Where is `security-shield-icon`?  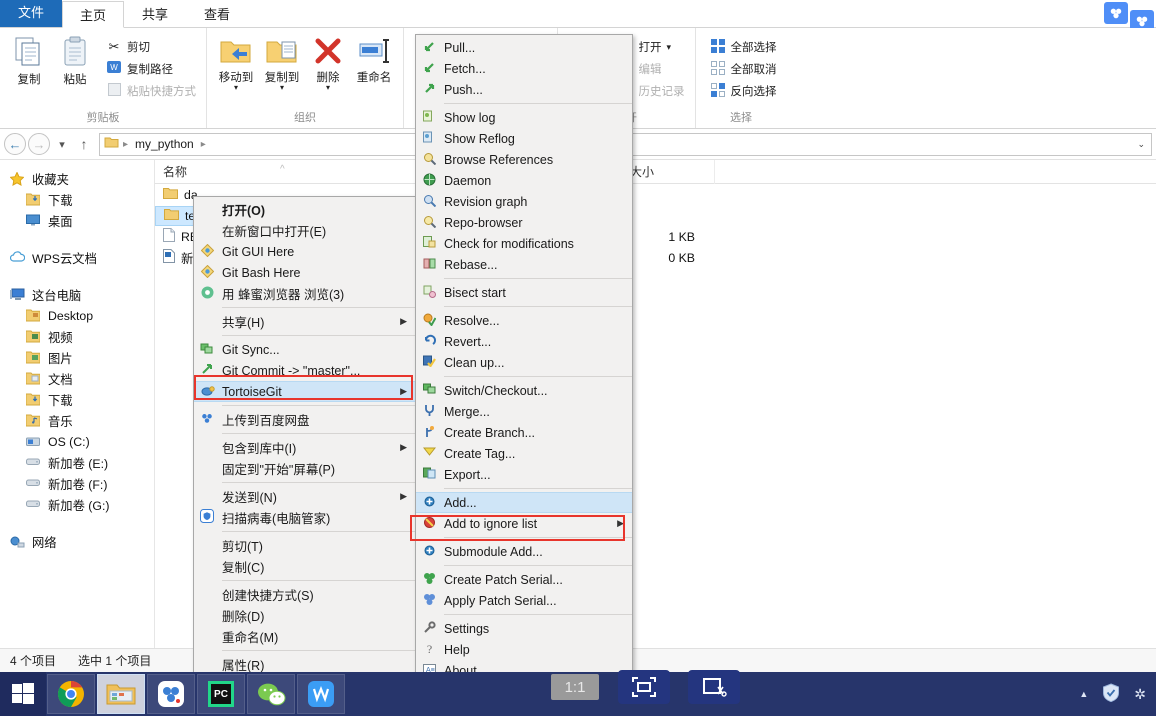
security-shield-icon is located at coordinates (1111, 694).